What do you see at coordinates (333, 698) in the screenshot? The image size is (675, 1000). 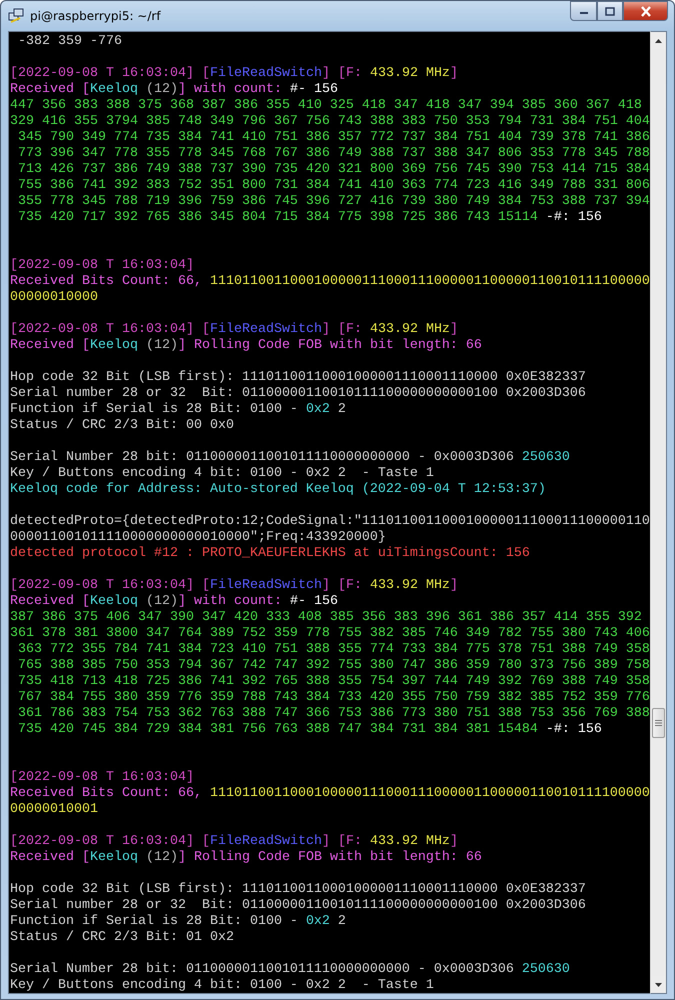 I see `terminal-line: 767 384 755 380 359 776 359 788 743 384 733 420 355 750 759 382 385 752 359 776` at bounding box center [333, 698].